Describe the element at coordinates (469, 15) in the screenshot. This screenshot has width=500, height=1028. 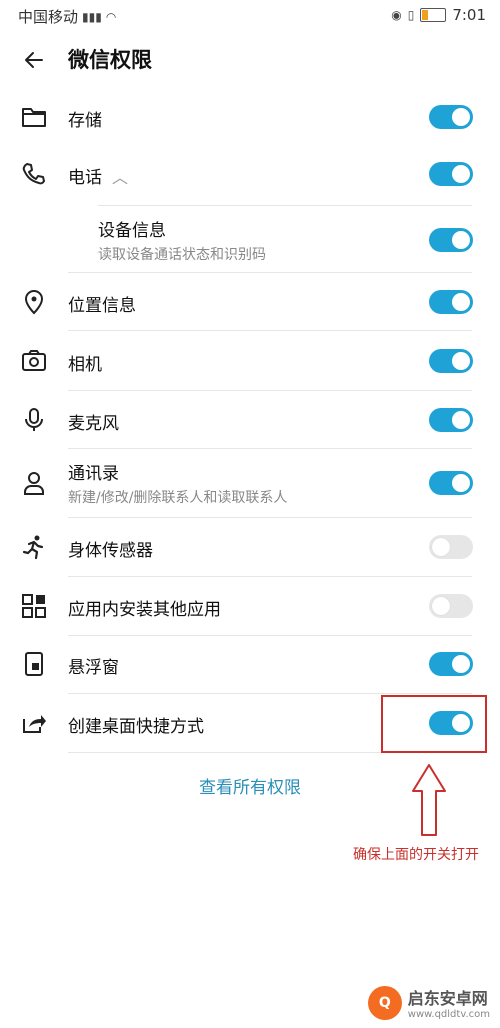
I see `clock: 7:01` at that location.